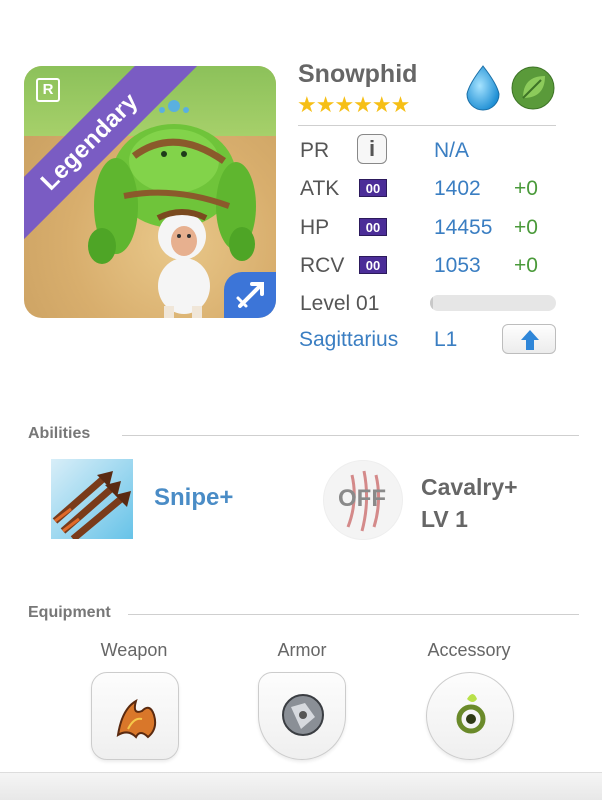 The height and width of the screenshot is (800, 602). Describe the element at coordinates (350, 435) in the screenshot. I see `abilities-divider` at that location.